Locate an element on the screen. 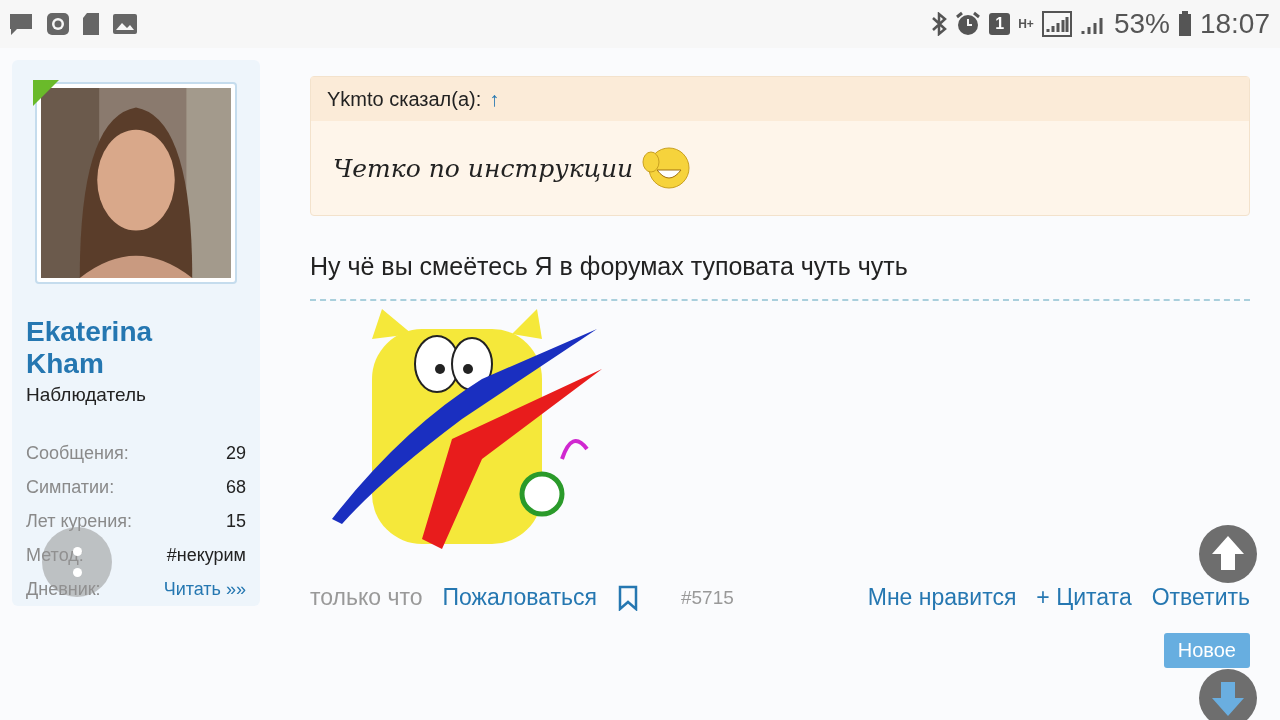 The image size is (1280, 720). corner-marker is located at coordinates (46, 93).